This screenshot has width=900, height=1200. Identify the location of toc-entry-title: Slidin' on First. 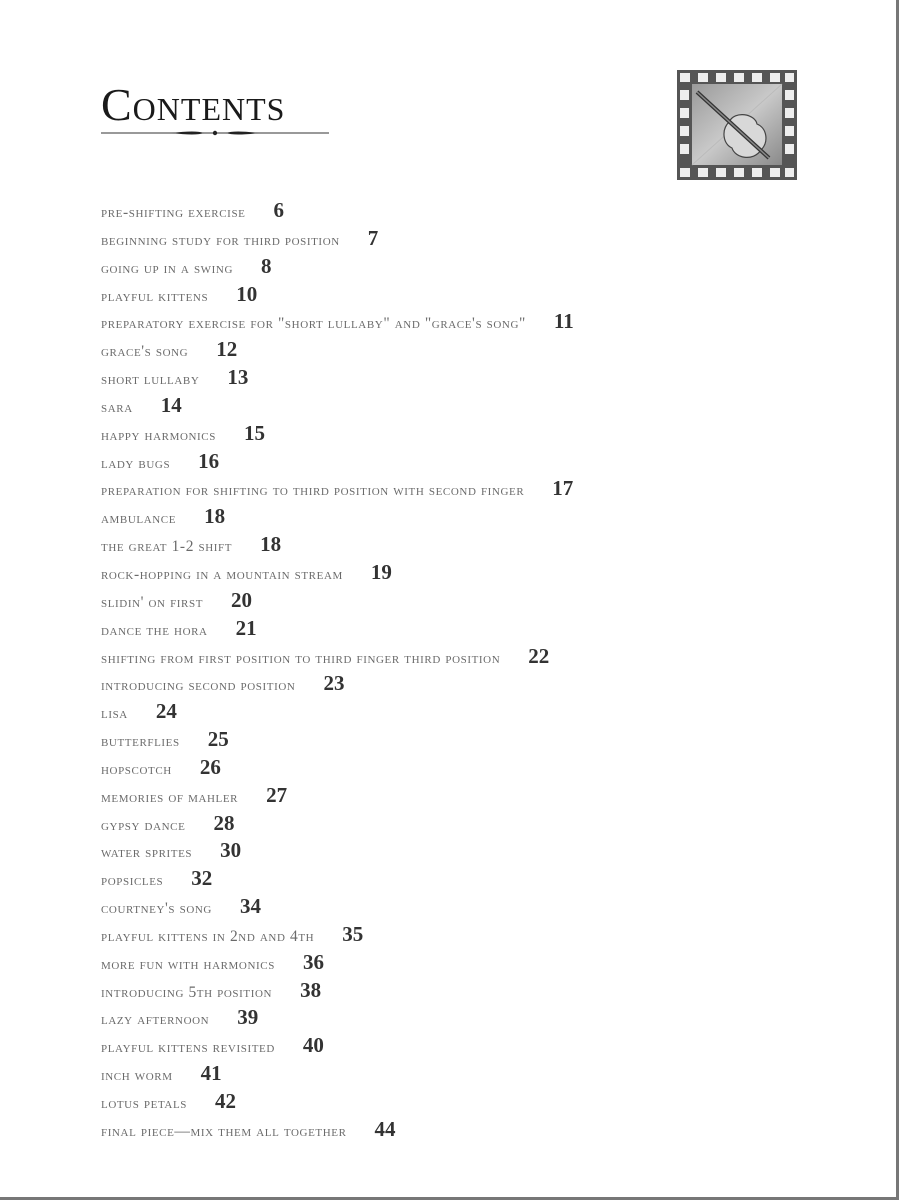
(152, 602).